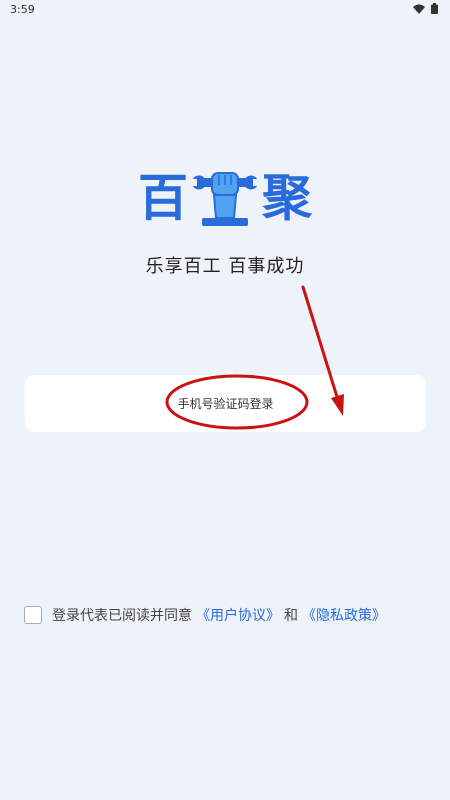  What do you see at coordinates (122, 616) in the screenshot?
I see `agreement-prefix: 登录代表已阅读并同意` at bounding box center [122, 616].